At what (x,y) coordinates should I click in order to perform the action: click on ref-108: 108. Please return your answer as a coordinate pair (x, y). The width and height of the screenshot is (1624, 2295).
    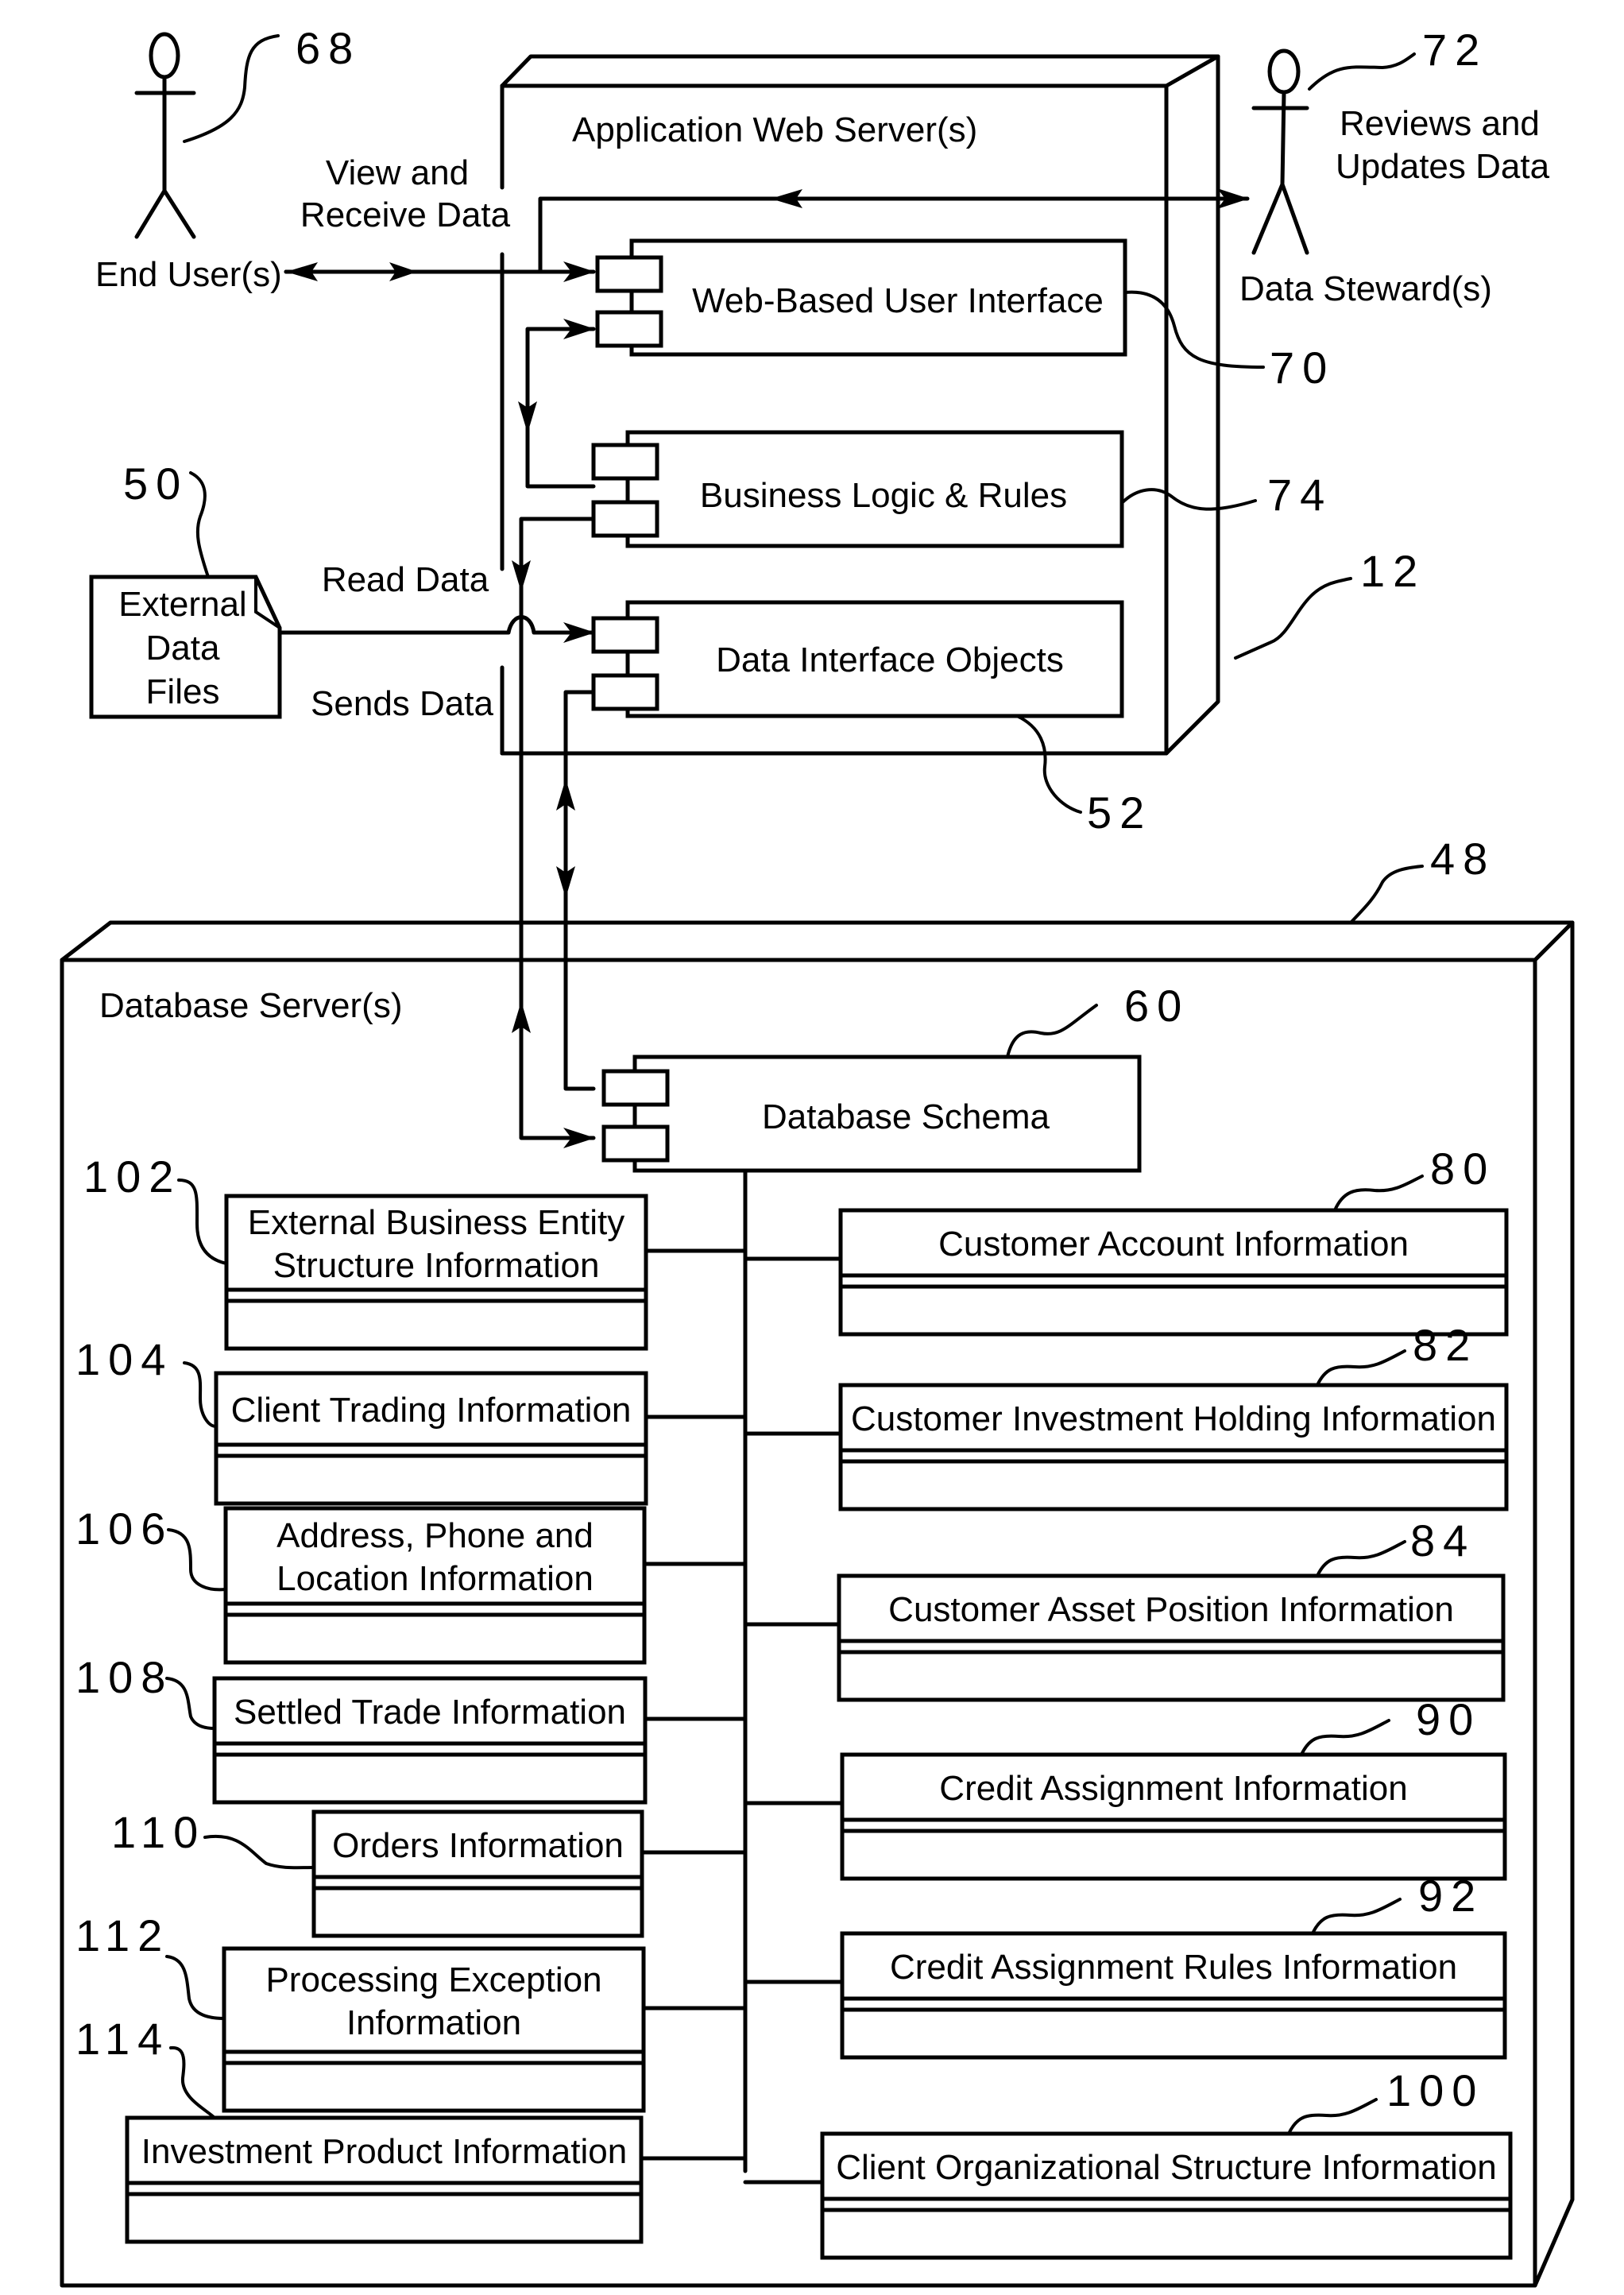
    Looking at the image, I should click on (124, 1677).